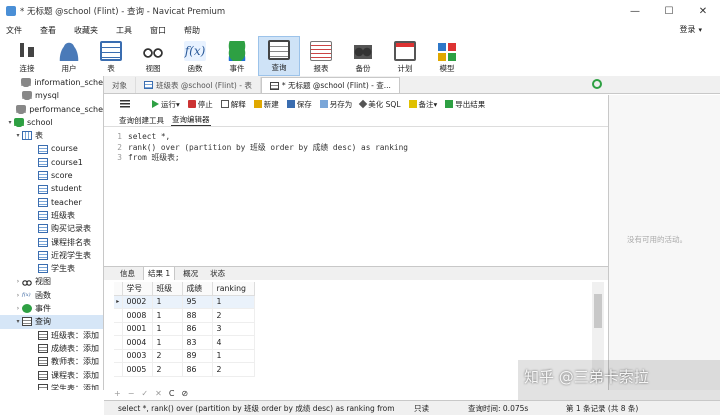  I want to click on toolbar-connect-button: 连接, so click(27, 56).